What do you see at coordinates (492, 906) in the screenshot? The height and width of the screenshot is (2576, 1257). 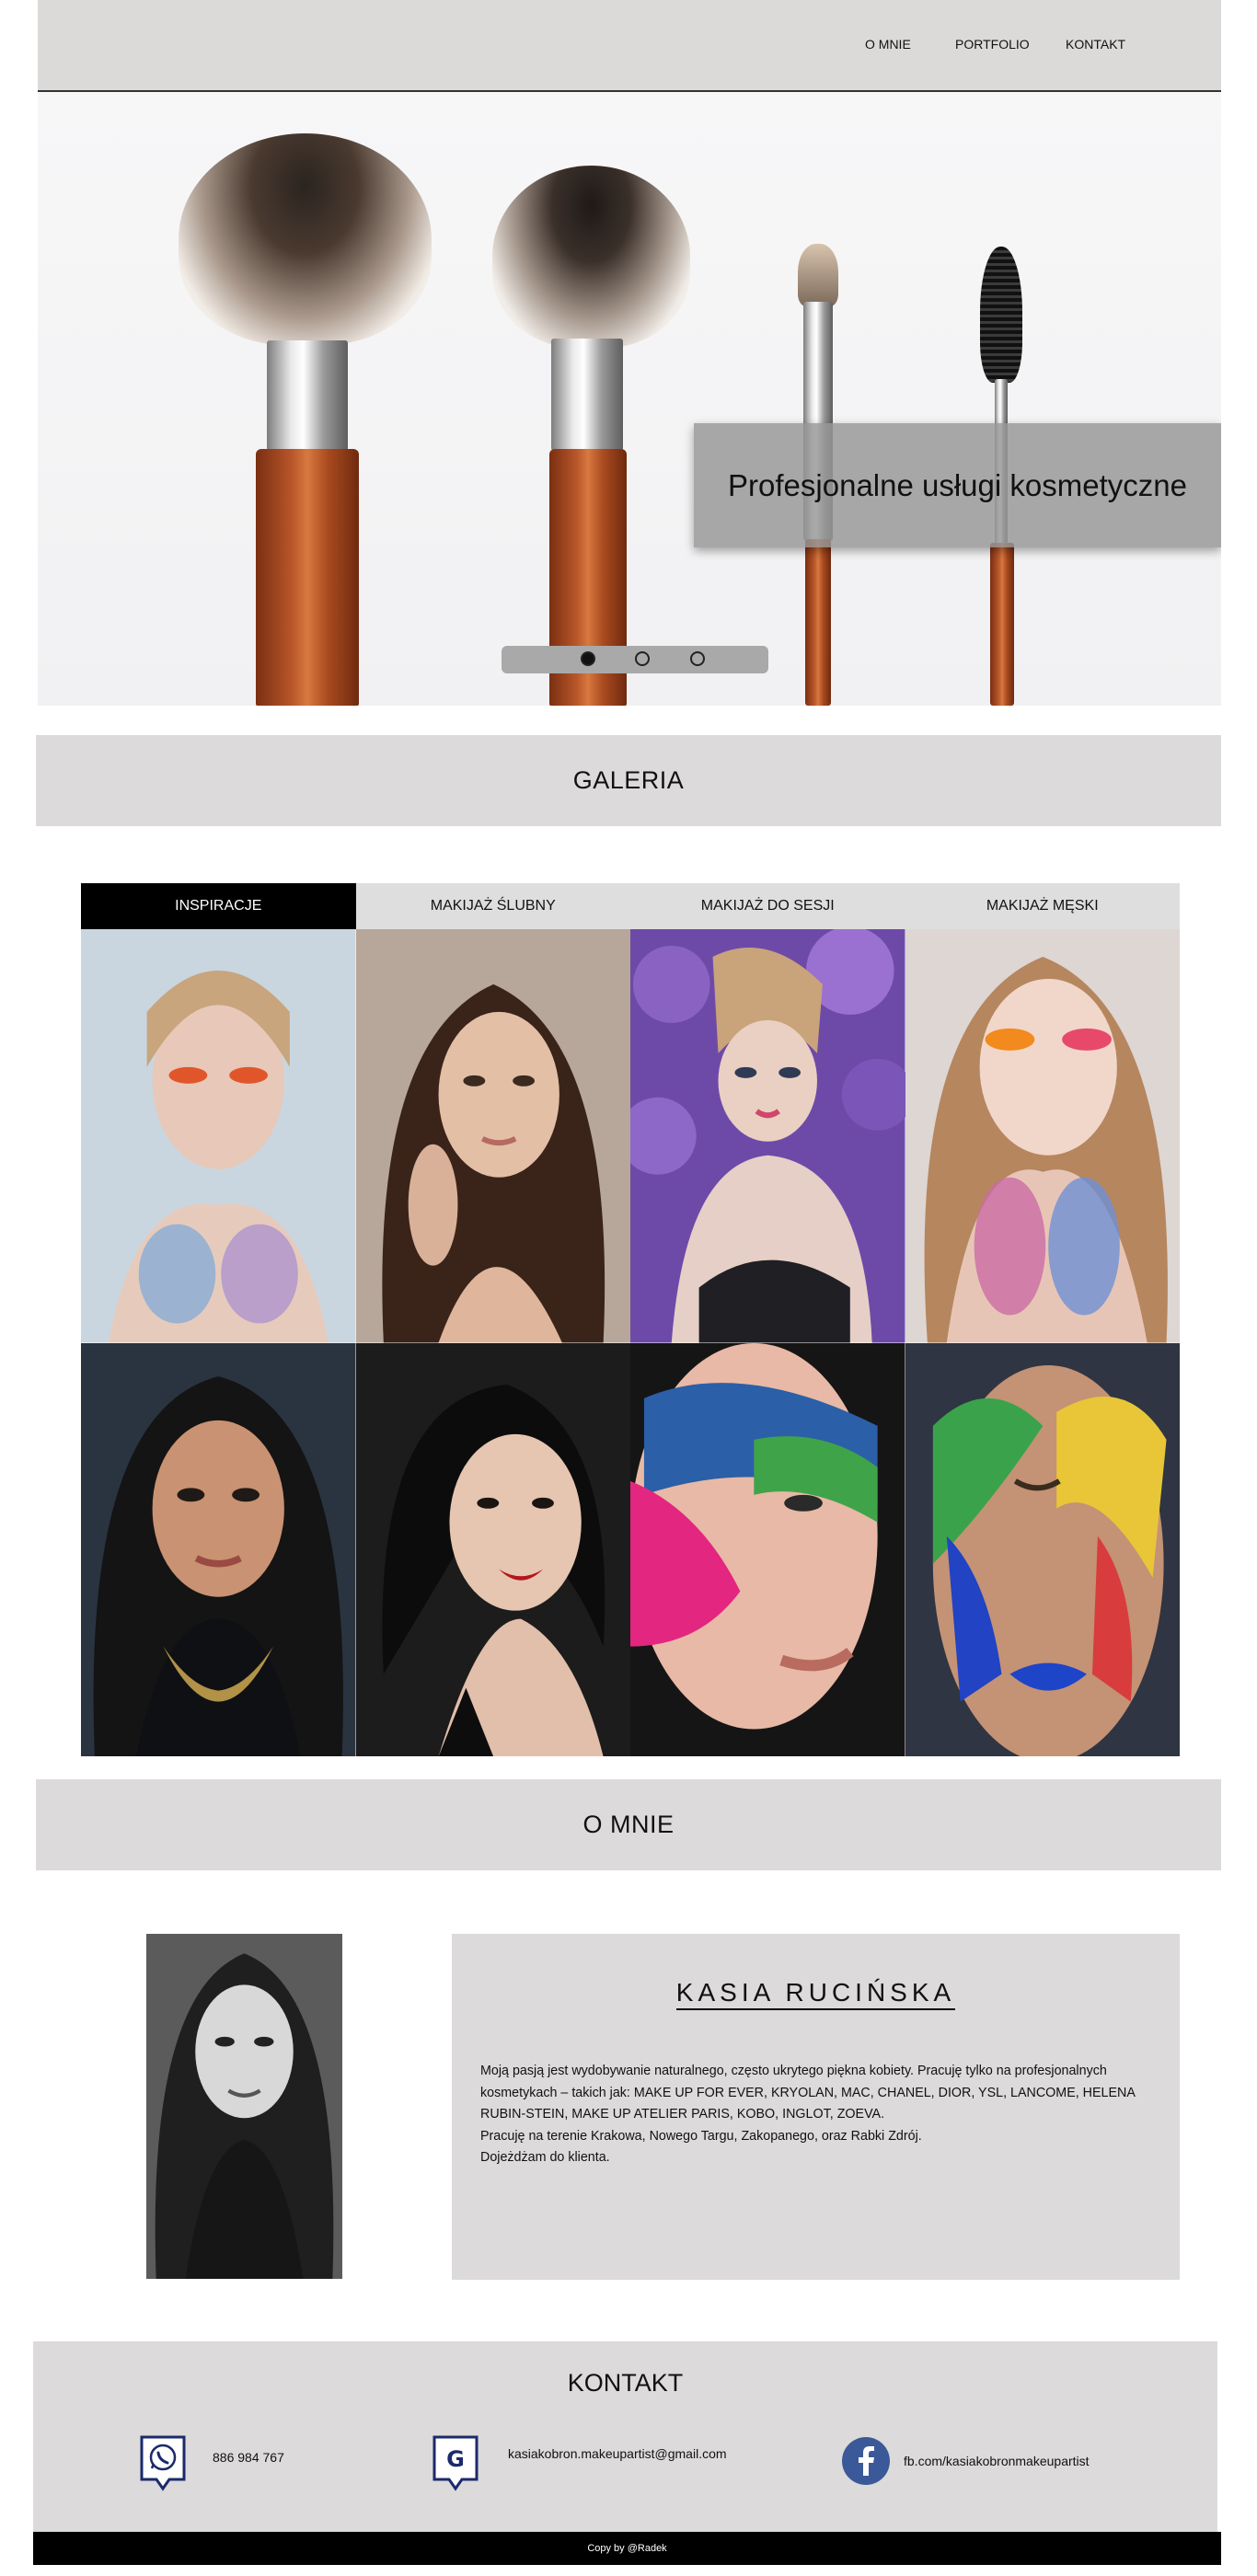 I see `tab-makijaz-slubny: MAKIJAŻ ŚLUBNY` at bounding box center [492, 906].